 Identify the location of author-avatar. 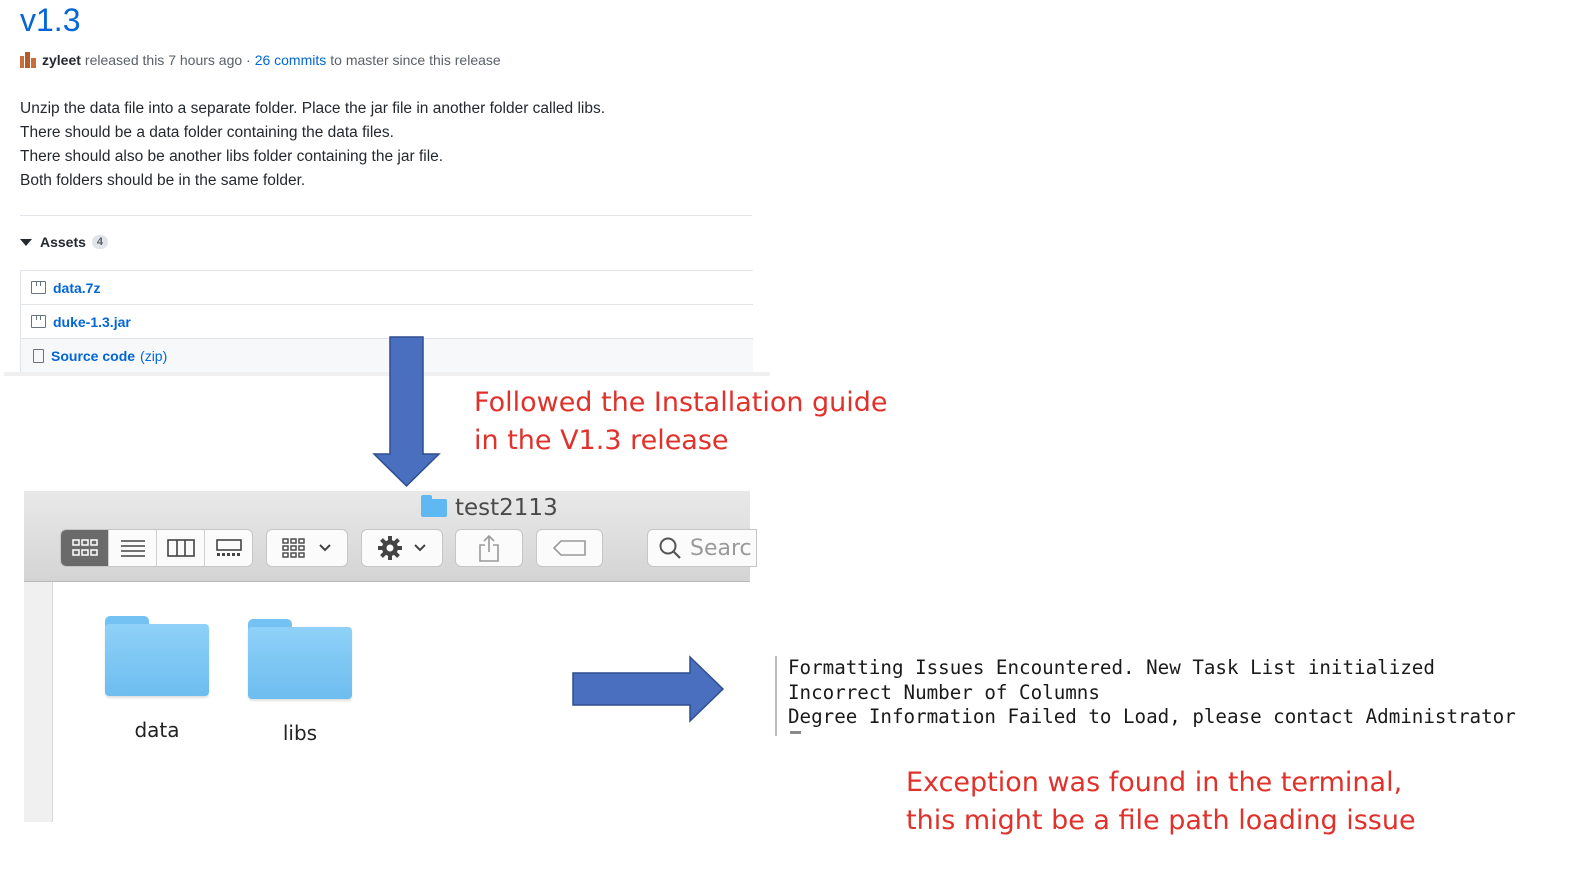
(28, 60).